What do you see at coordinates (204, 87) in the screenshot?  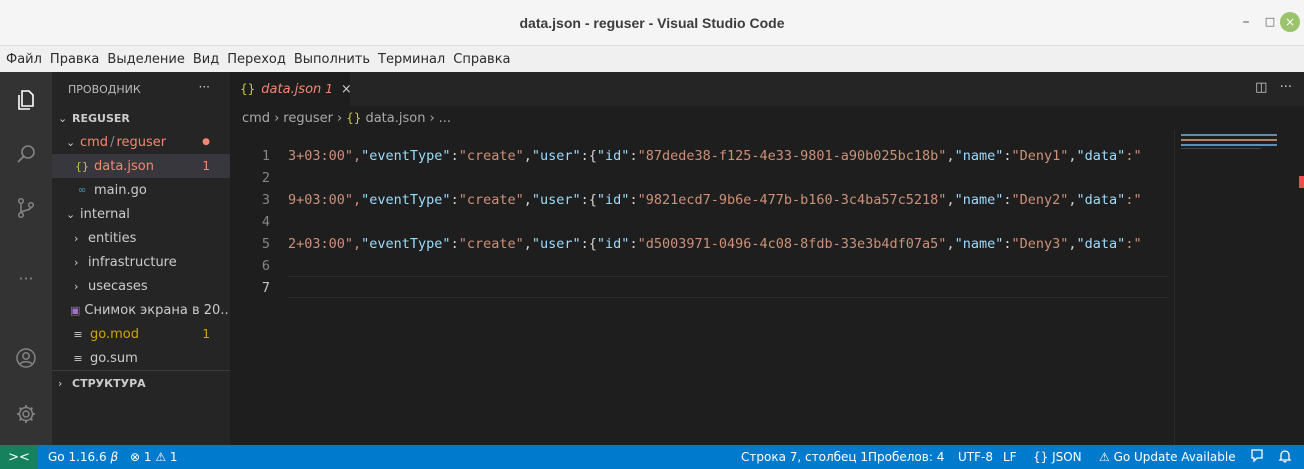 I see `explorer-more-icon: ···` at bounding box center [204, 87].